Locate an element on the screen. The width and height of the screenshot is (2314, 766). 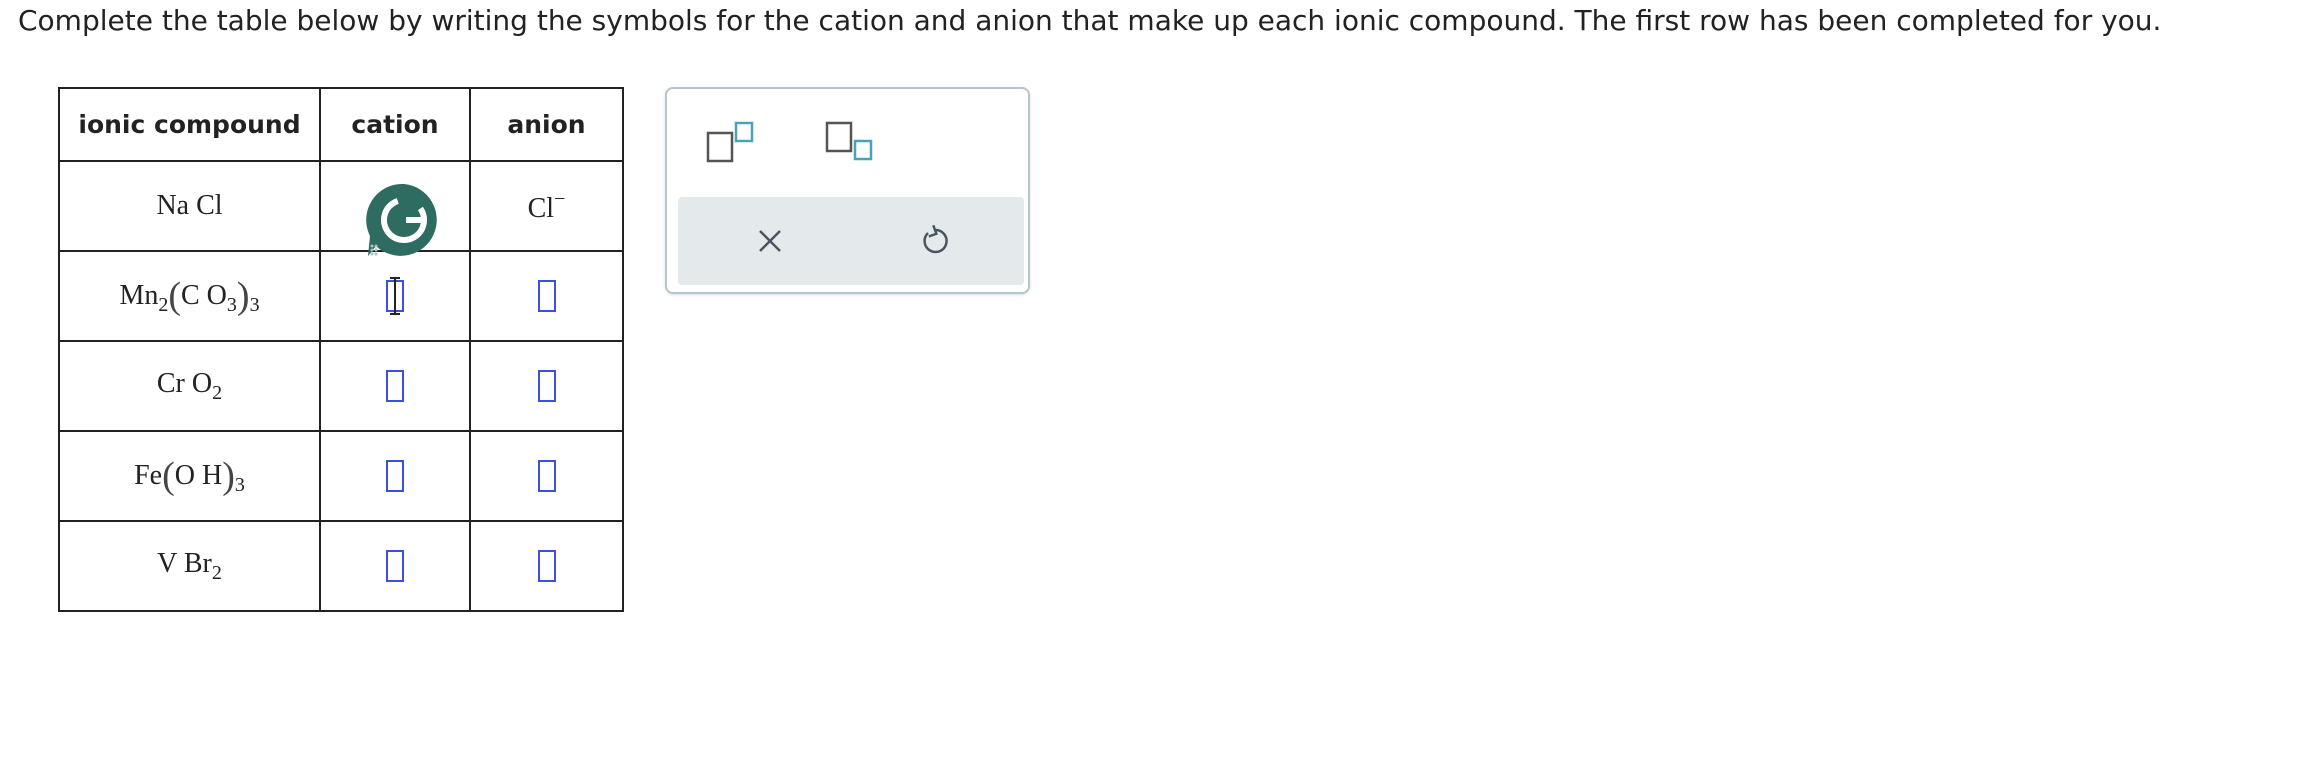
superscript-button is located at coordinates (734, 144).